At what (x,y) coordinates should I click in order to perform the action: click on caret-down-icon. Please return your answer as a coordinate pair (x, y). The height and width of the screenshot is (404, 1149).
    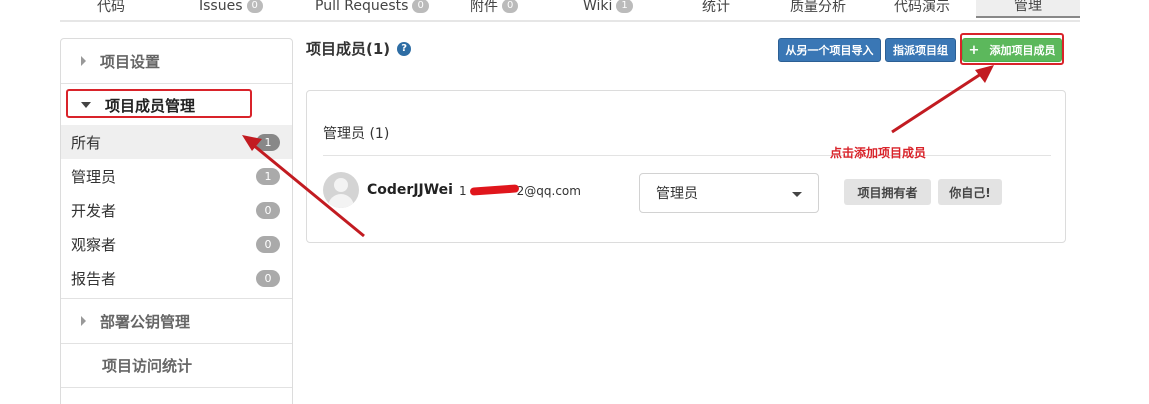
    Looking at the image, I should click on (86, 105).